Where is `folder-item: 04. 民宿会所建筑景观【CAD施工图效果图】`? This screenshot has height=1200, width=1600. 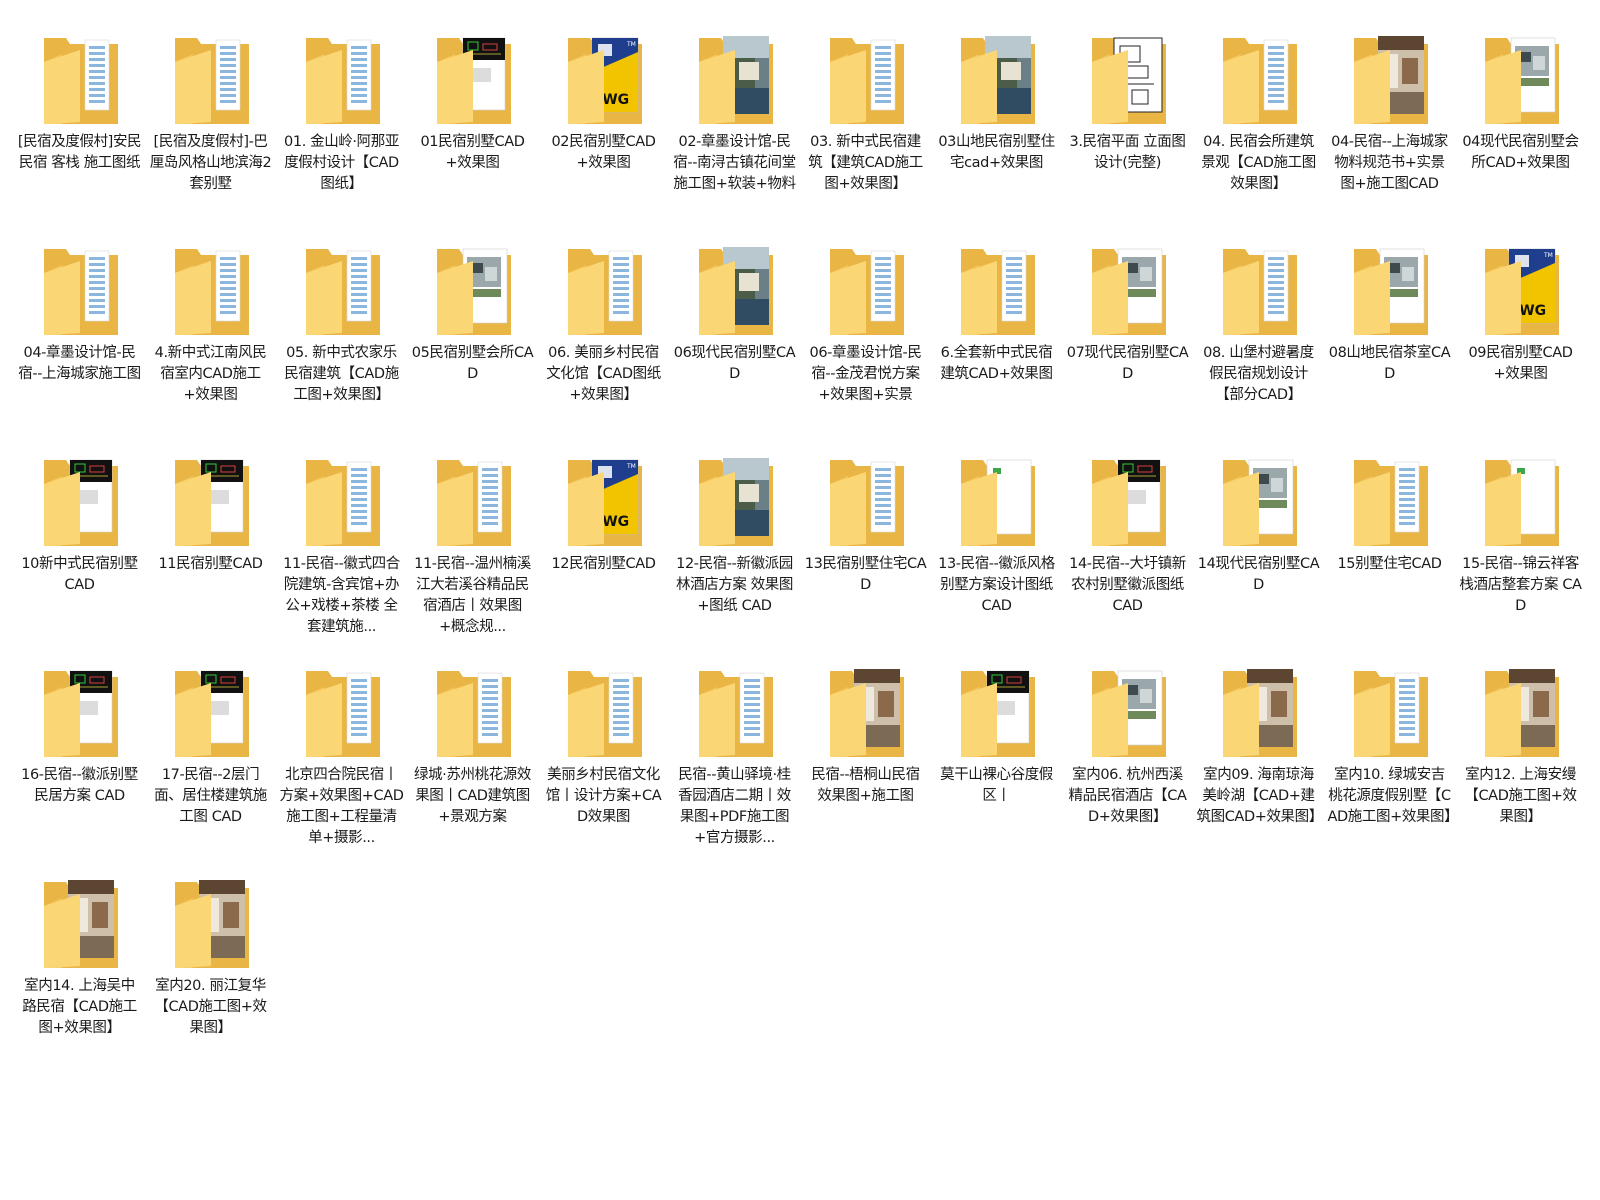 folder-item: 04. 民宿会所建筑景观【CAD施工图效果图】 is located at coordinates (1258, 127).